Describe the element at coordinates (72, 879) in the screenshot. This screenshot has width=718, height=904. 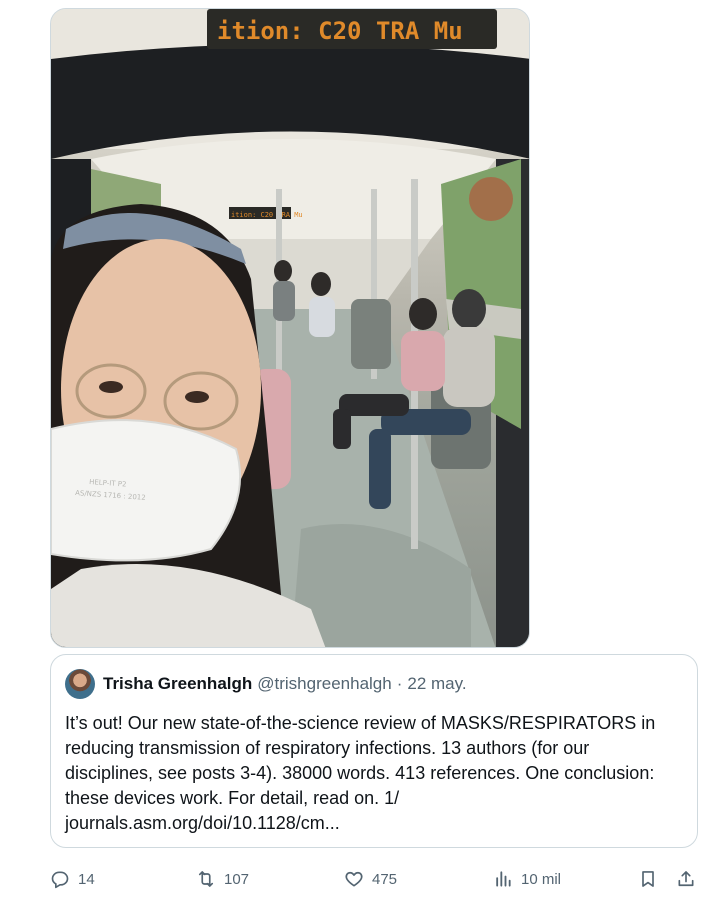
I see `reply-button: 14` at that location.